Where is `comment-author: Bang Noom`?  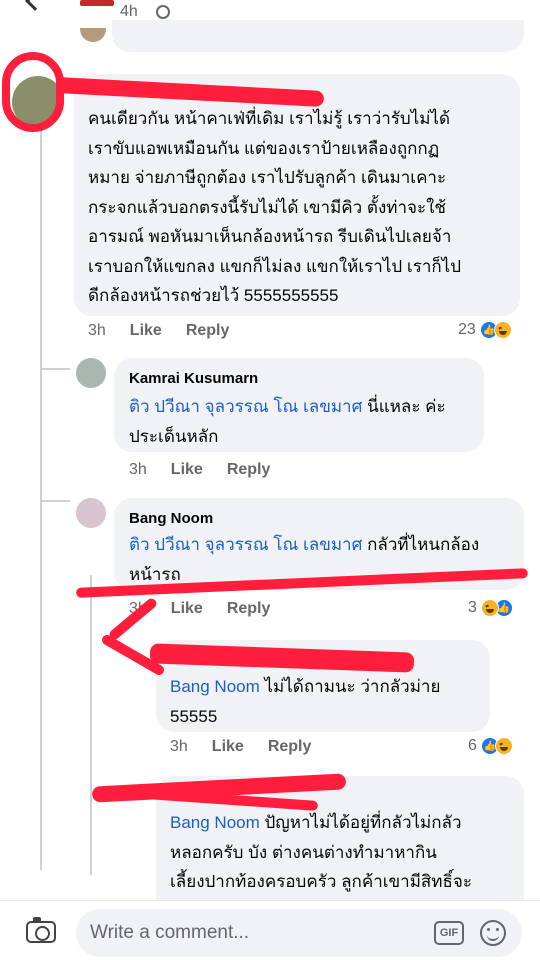
comment-author: Bang Noom is located at coordinates (171, 518).